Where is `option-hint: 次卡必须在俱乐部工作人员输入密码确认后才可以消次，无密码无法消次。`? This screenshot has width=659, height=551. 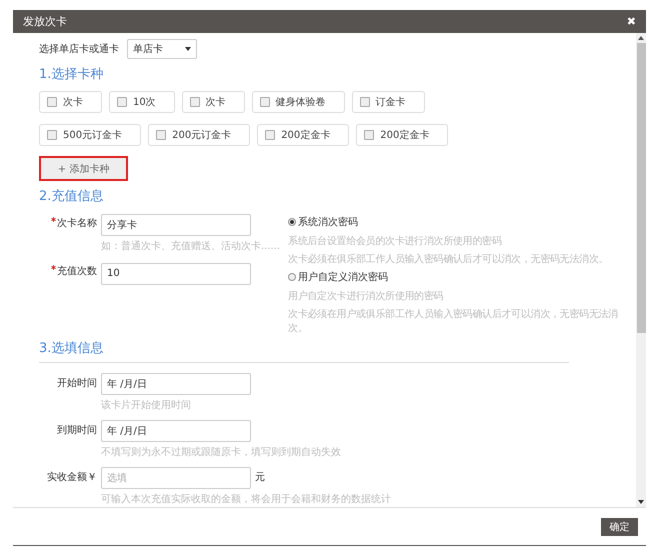
option-hint: 次卡必须在俱乐部工作人员输入密码确认后才可以消次，无密码无法消次。 is located at coordinates (449, 259).